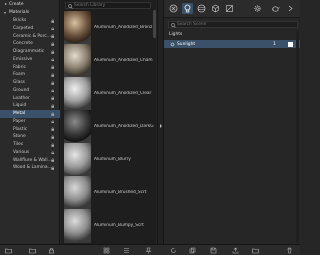 The width and height of the screenshot is (320, 255). I want to click on close-circle-icon, so click(173, 8).